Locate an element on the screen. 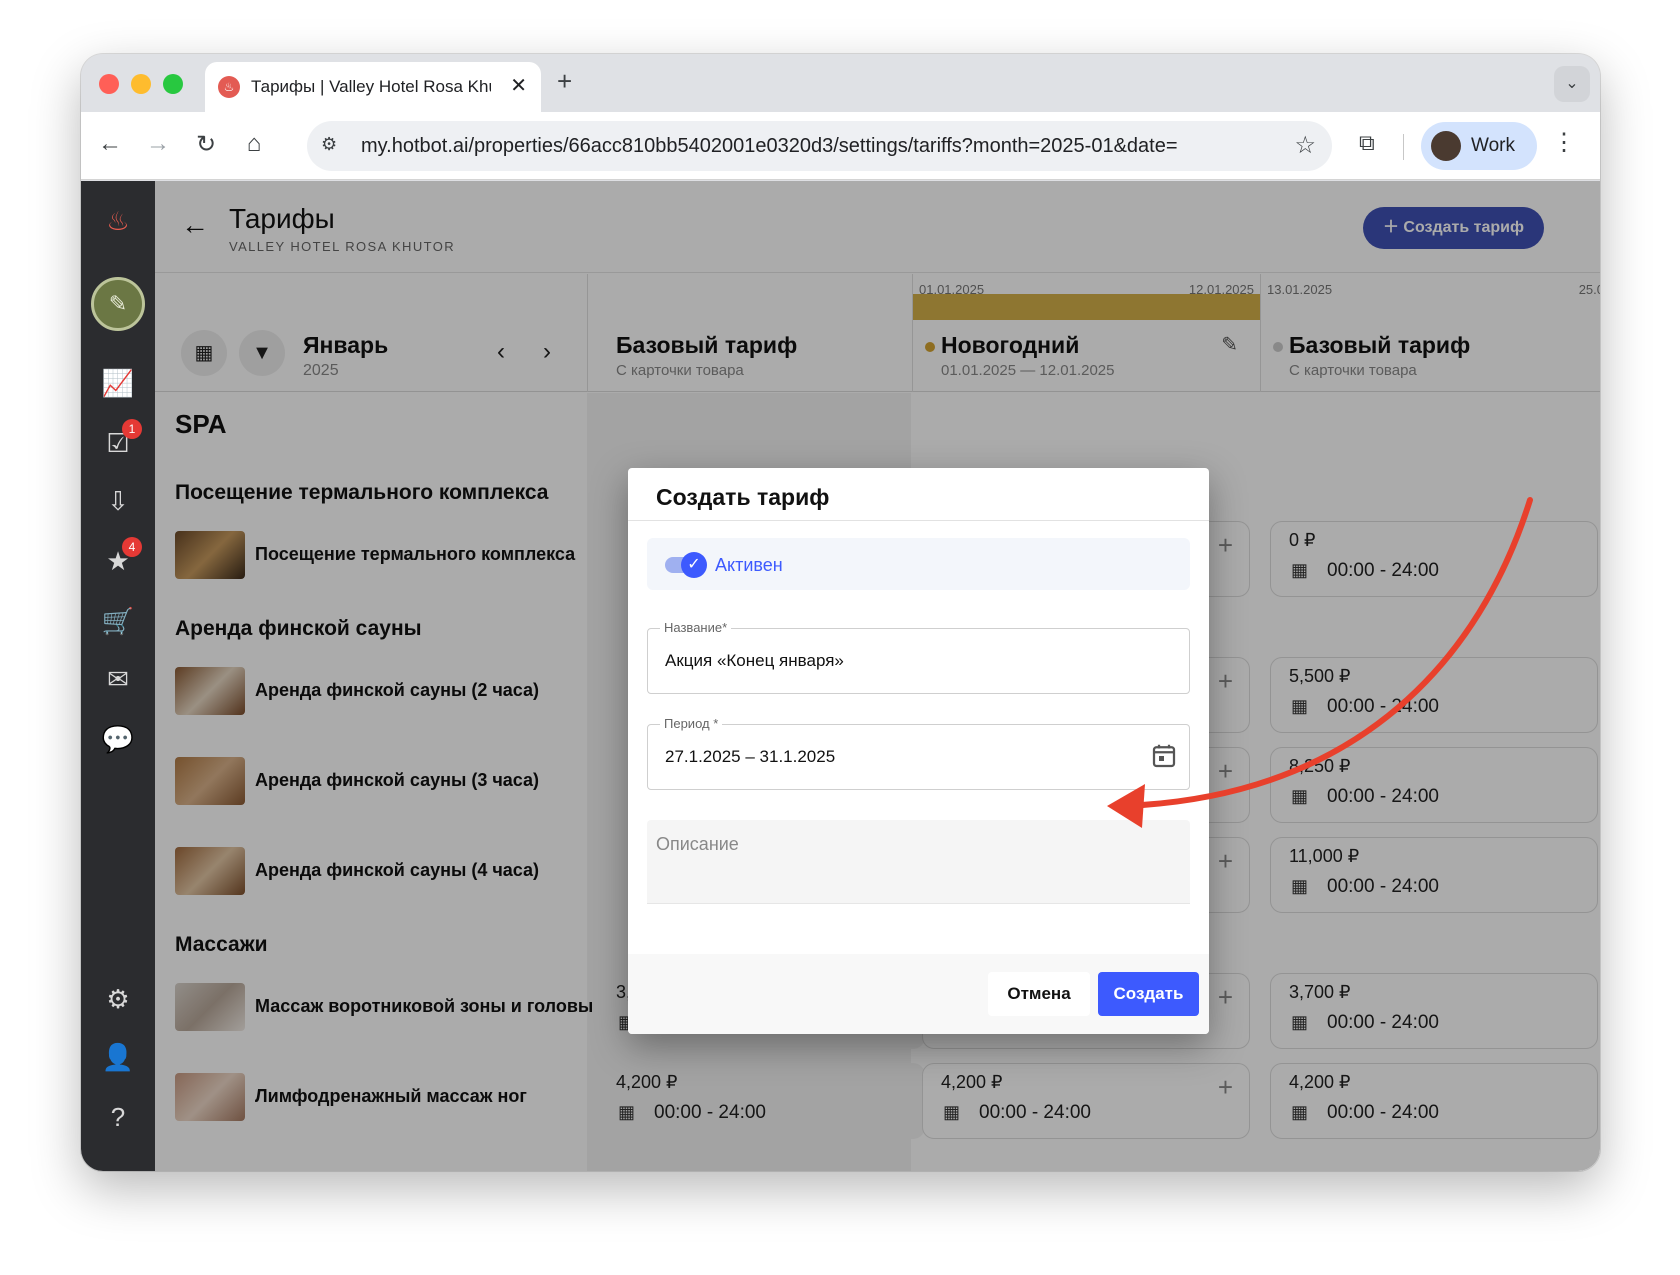 The width and height of the screenshot is (1680, 1275). sidebar: ♨ ✎ 📈 ☑ 1 ⇩ ★ 4 🛒 ✉ 💬 ⚙ 👤 ? is located at coordinates (118, 676).